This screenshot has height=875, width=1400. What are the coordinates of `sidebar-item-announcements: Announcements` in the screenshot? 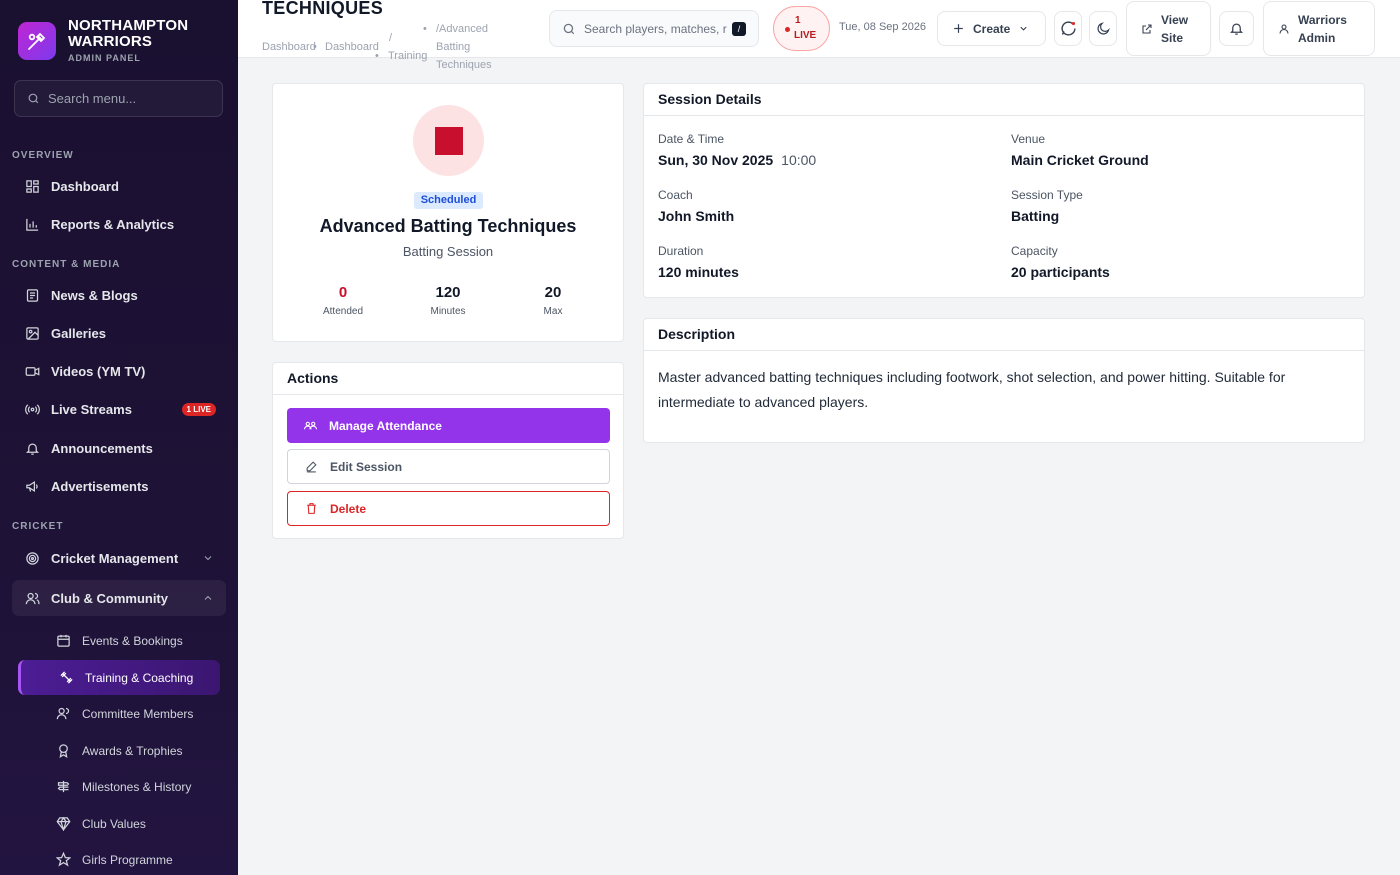 It's located at (119, 448).